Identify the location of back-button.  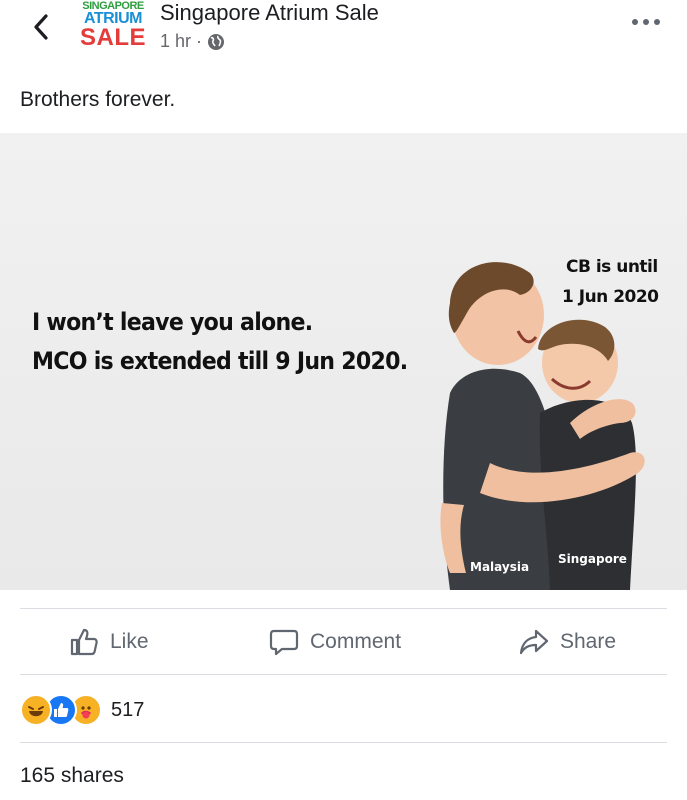
(43, 27).